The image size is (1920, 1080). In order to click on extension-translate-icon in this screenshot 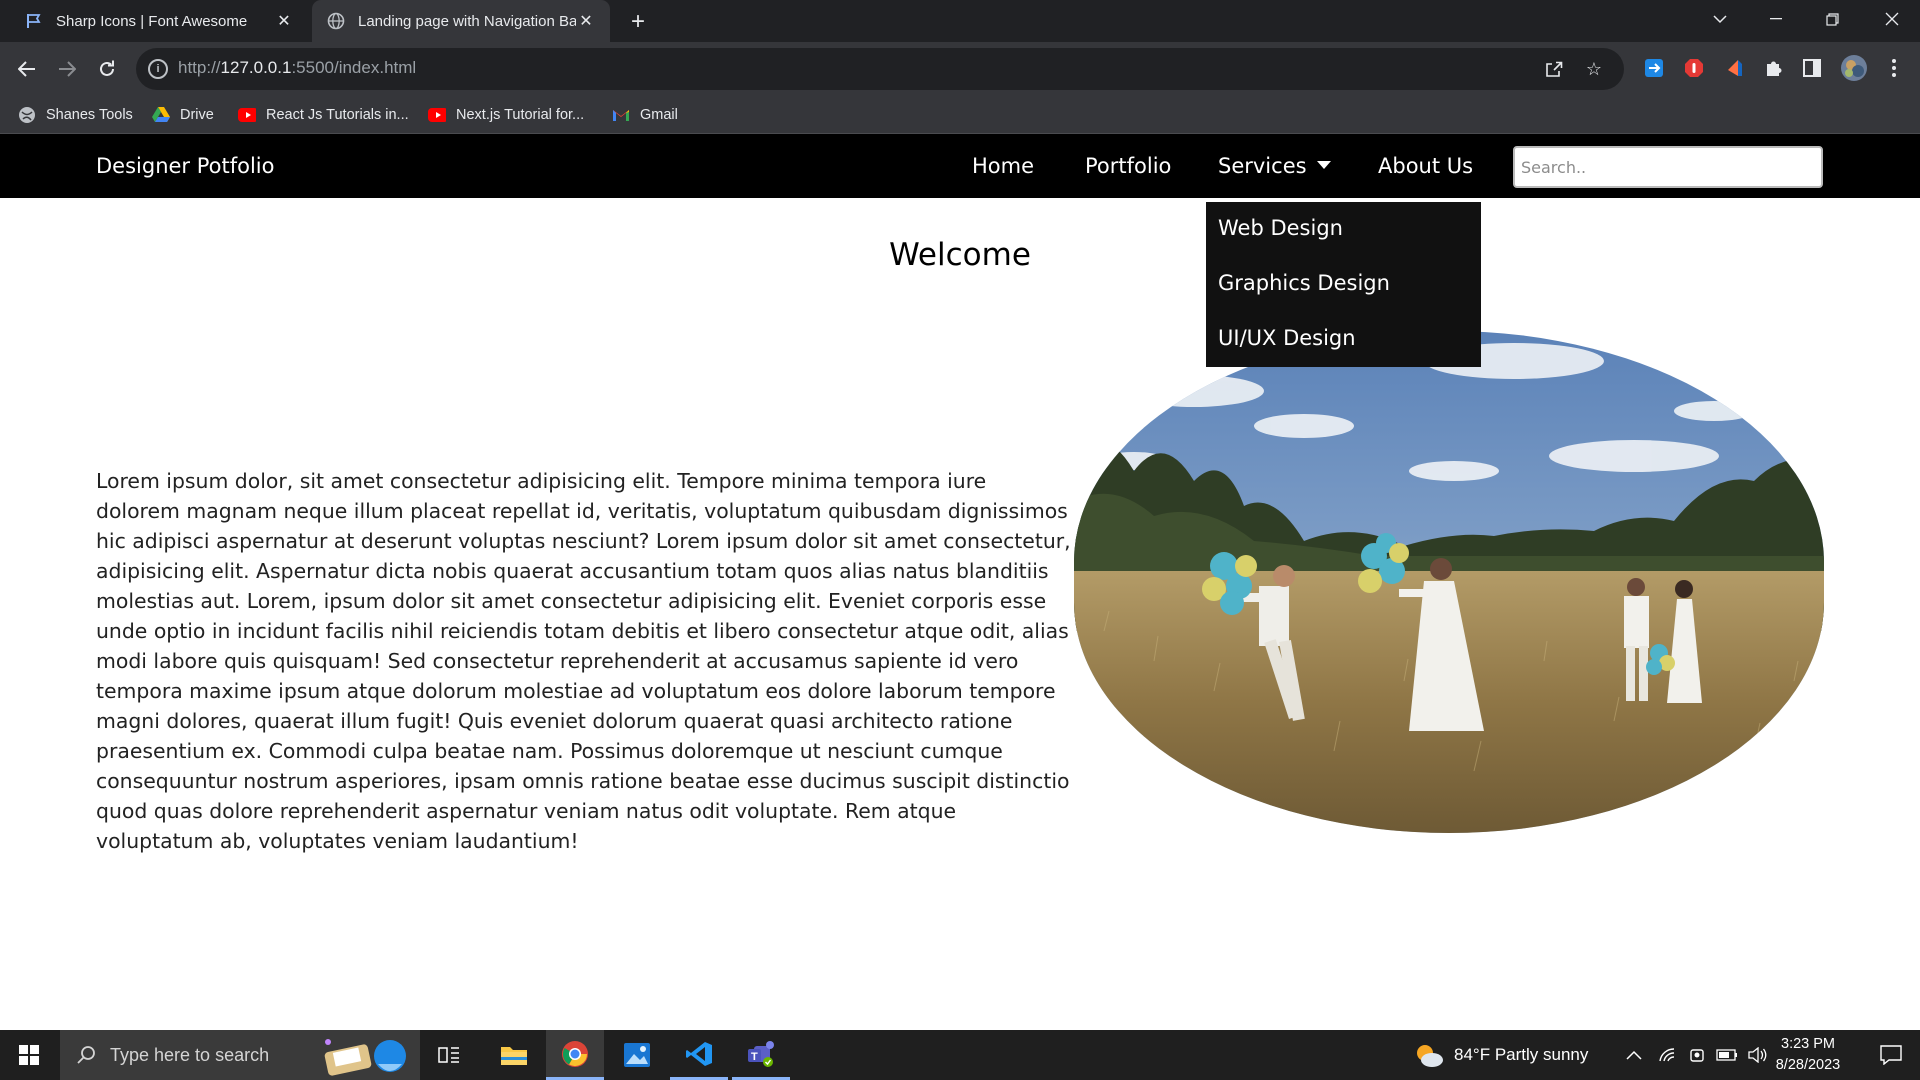, I will do `click(1654, 68)`.